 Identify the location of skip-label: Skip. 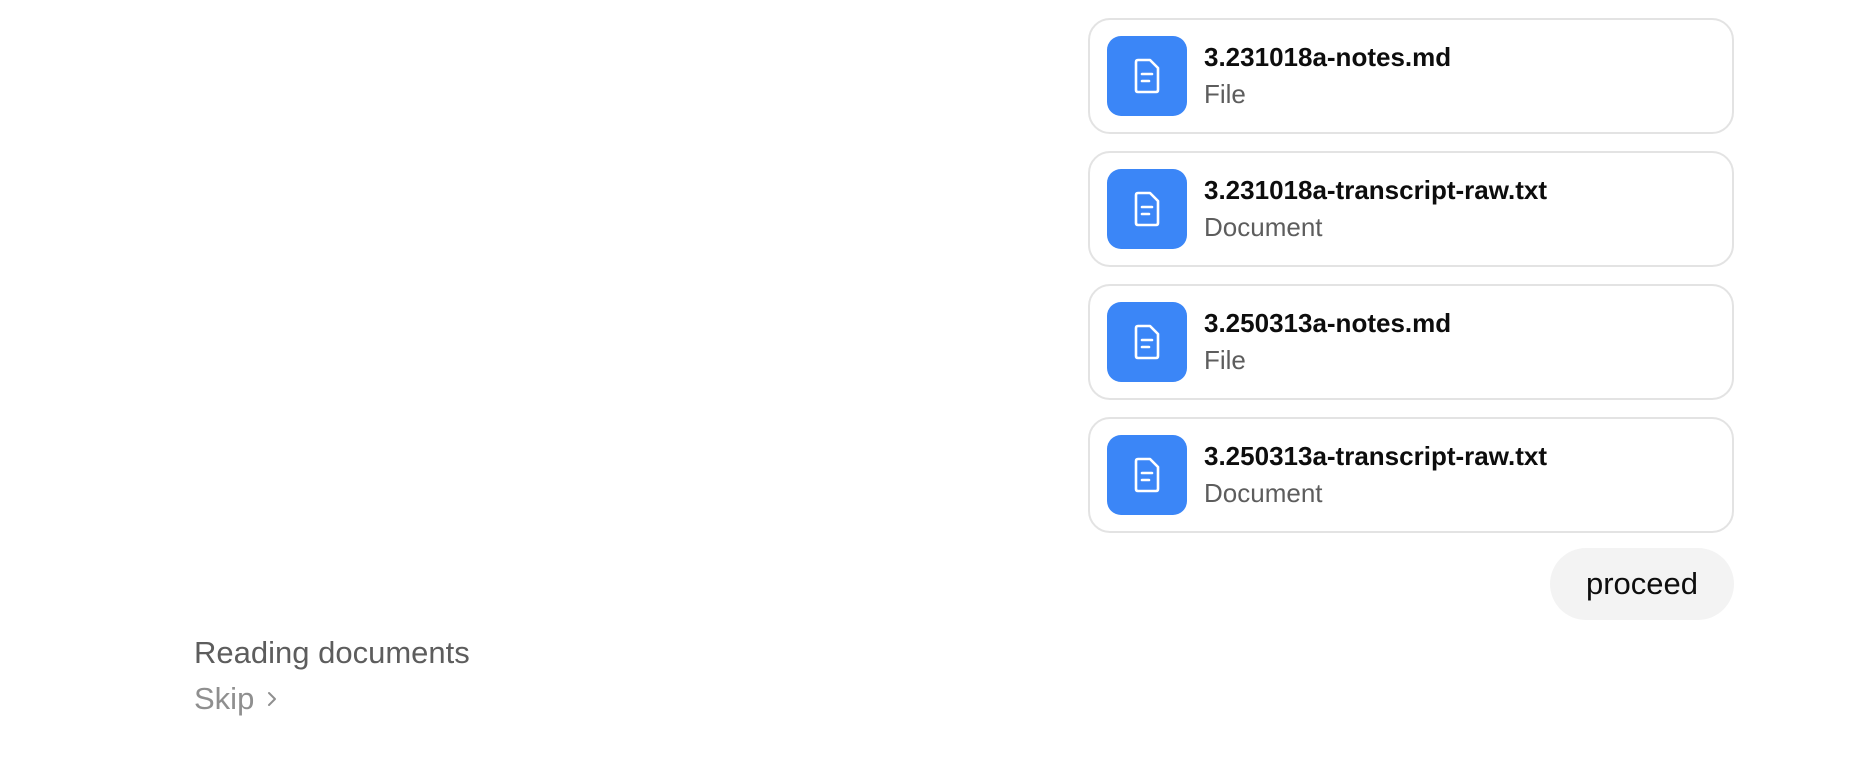
(224, 698).